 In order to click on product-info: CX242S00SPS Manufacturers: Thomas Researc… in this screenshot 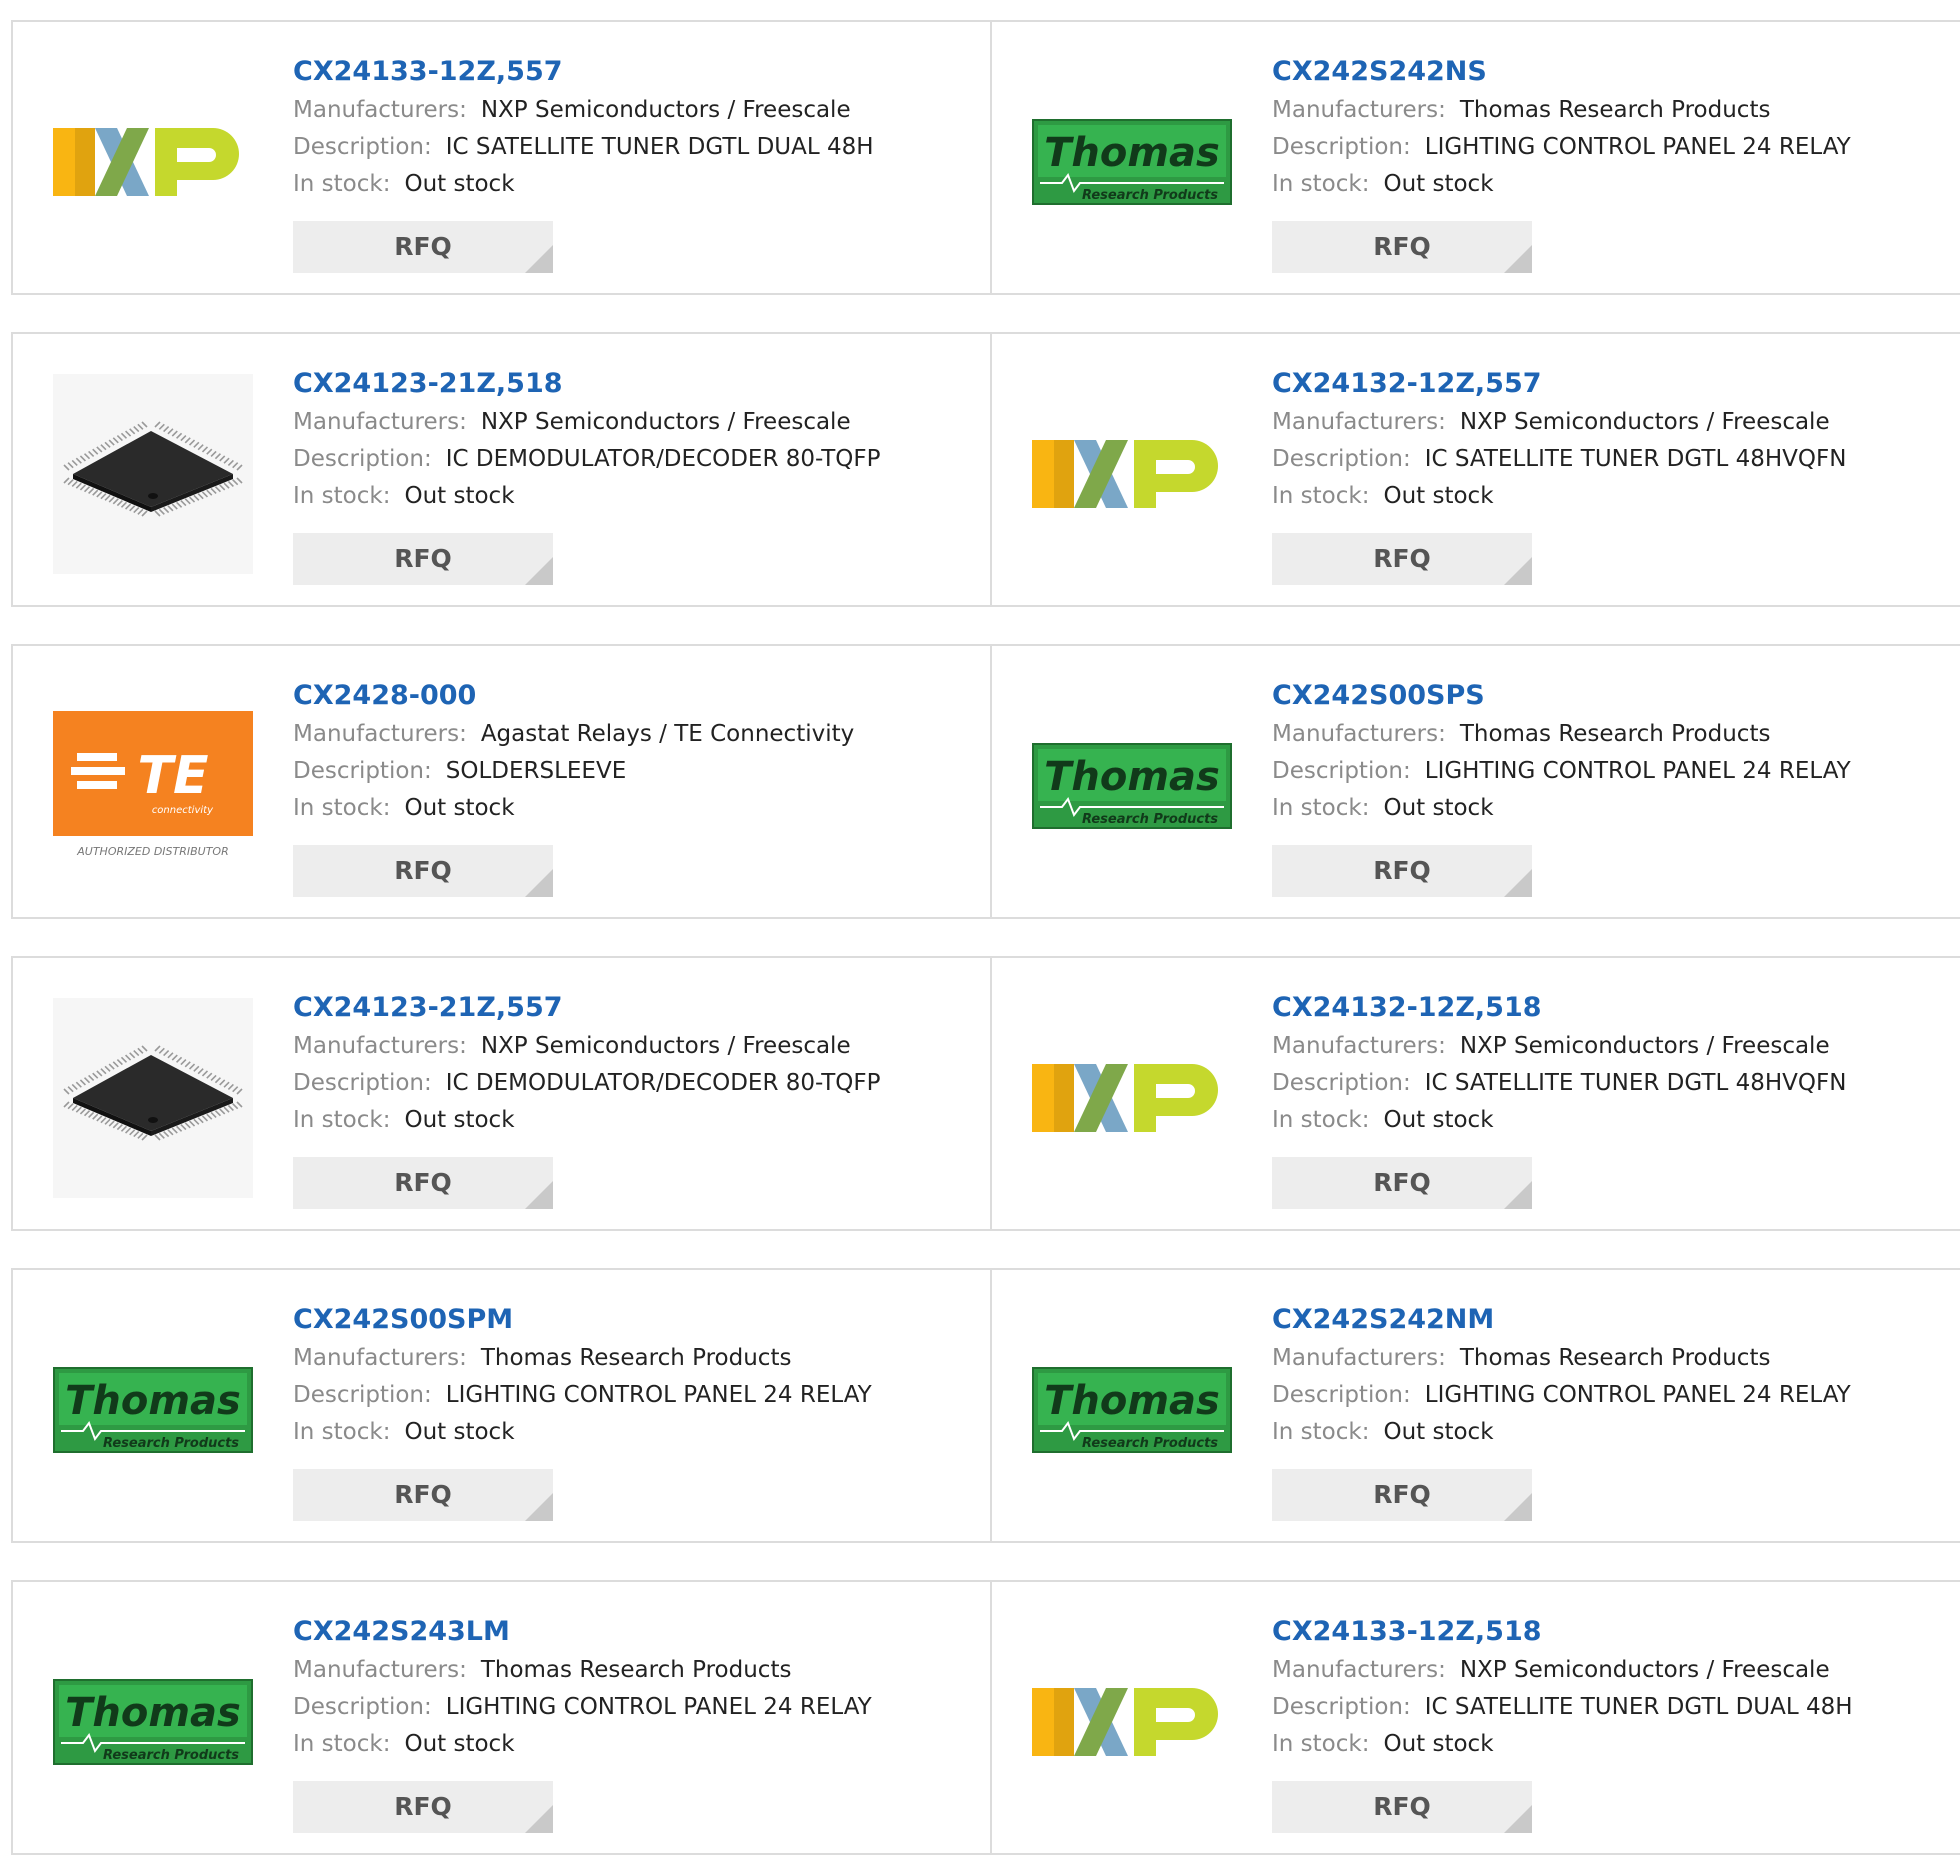, I will do `click(1561, 786)`.